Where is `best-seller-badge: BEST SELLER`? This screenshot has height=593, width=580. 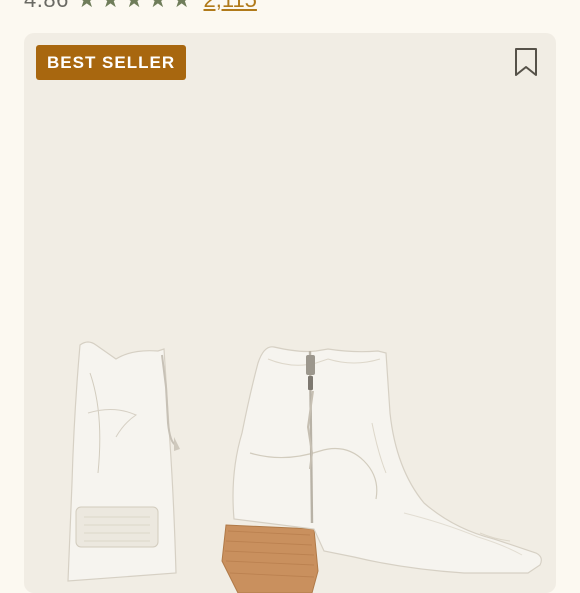 best-seller-badge: BEST SELLER is located at coordinates (111, 62).